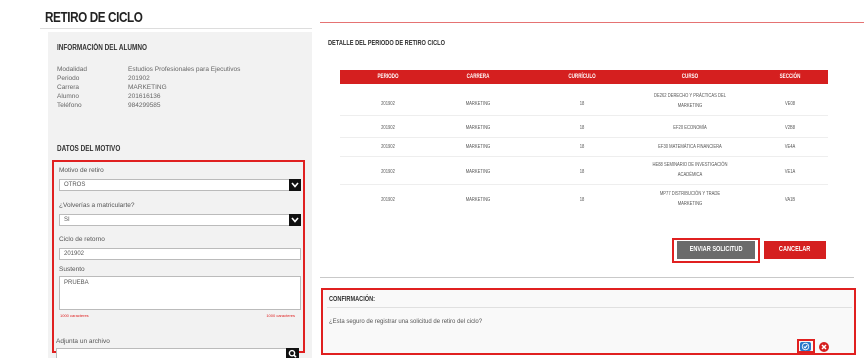  What do you see at coordinates (176, 28) in the screenshot?
I see `title-divider` at bounding box center [176, 28].